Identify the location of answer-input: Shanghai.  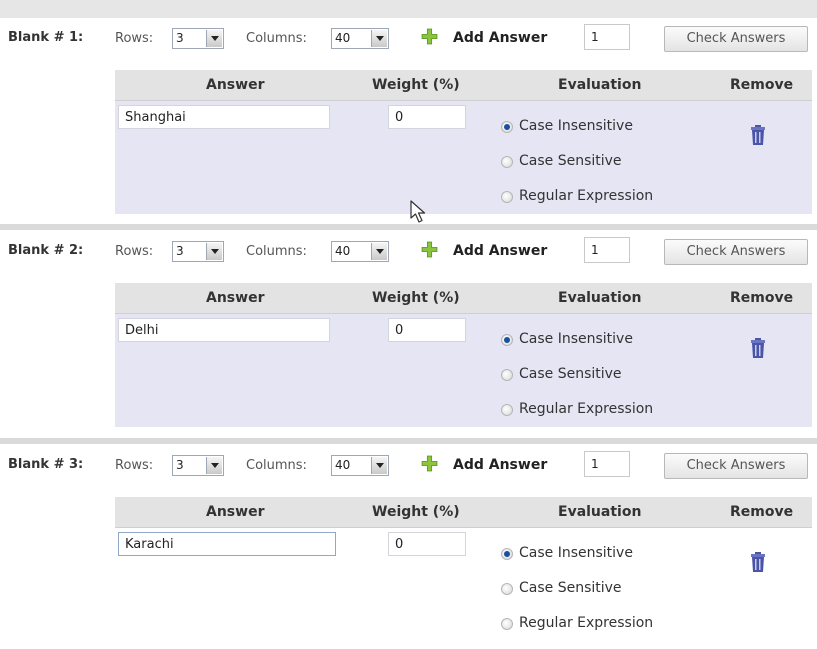
(224, 117).